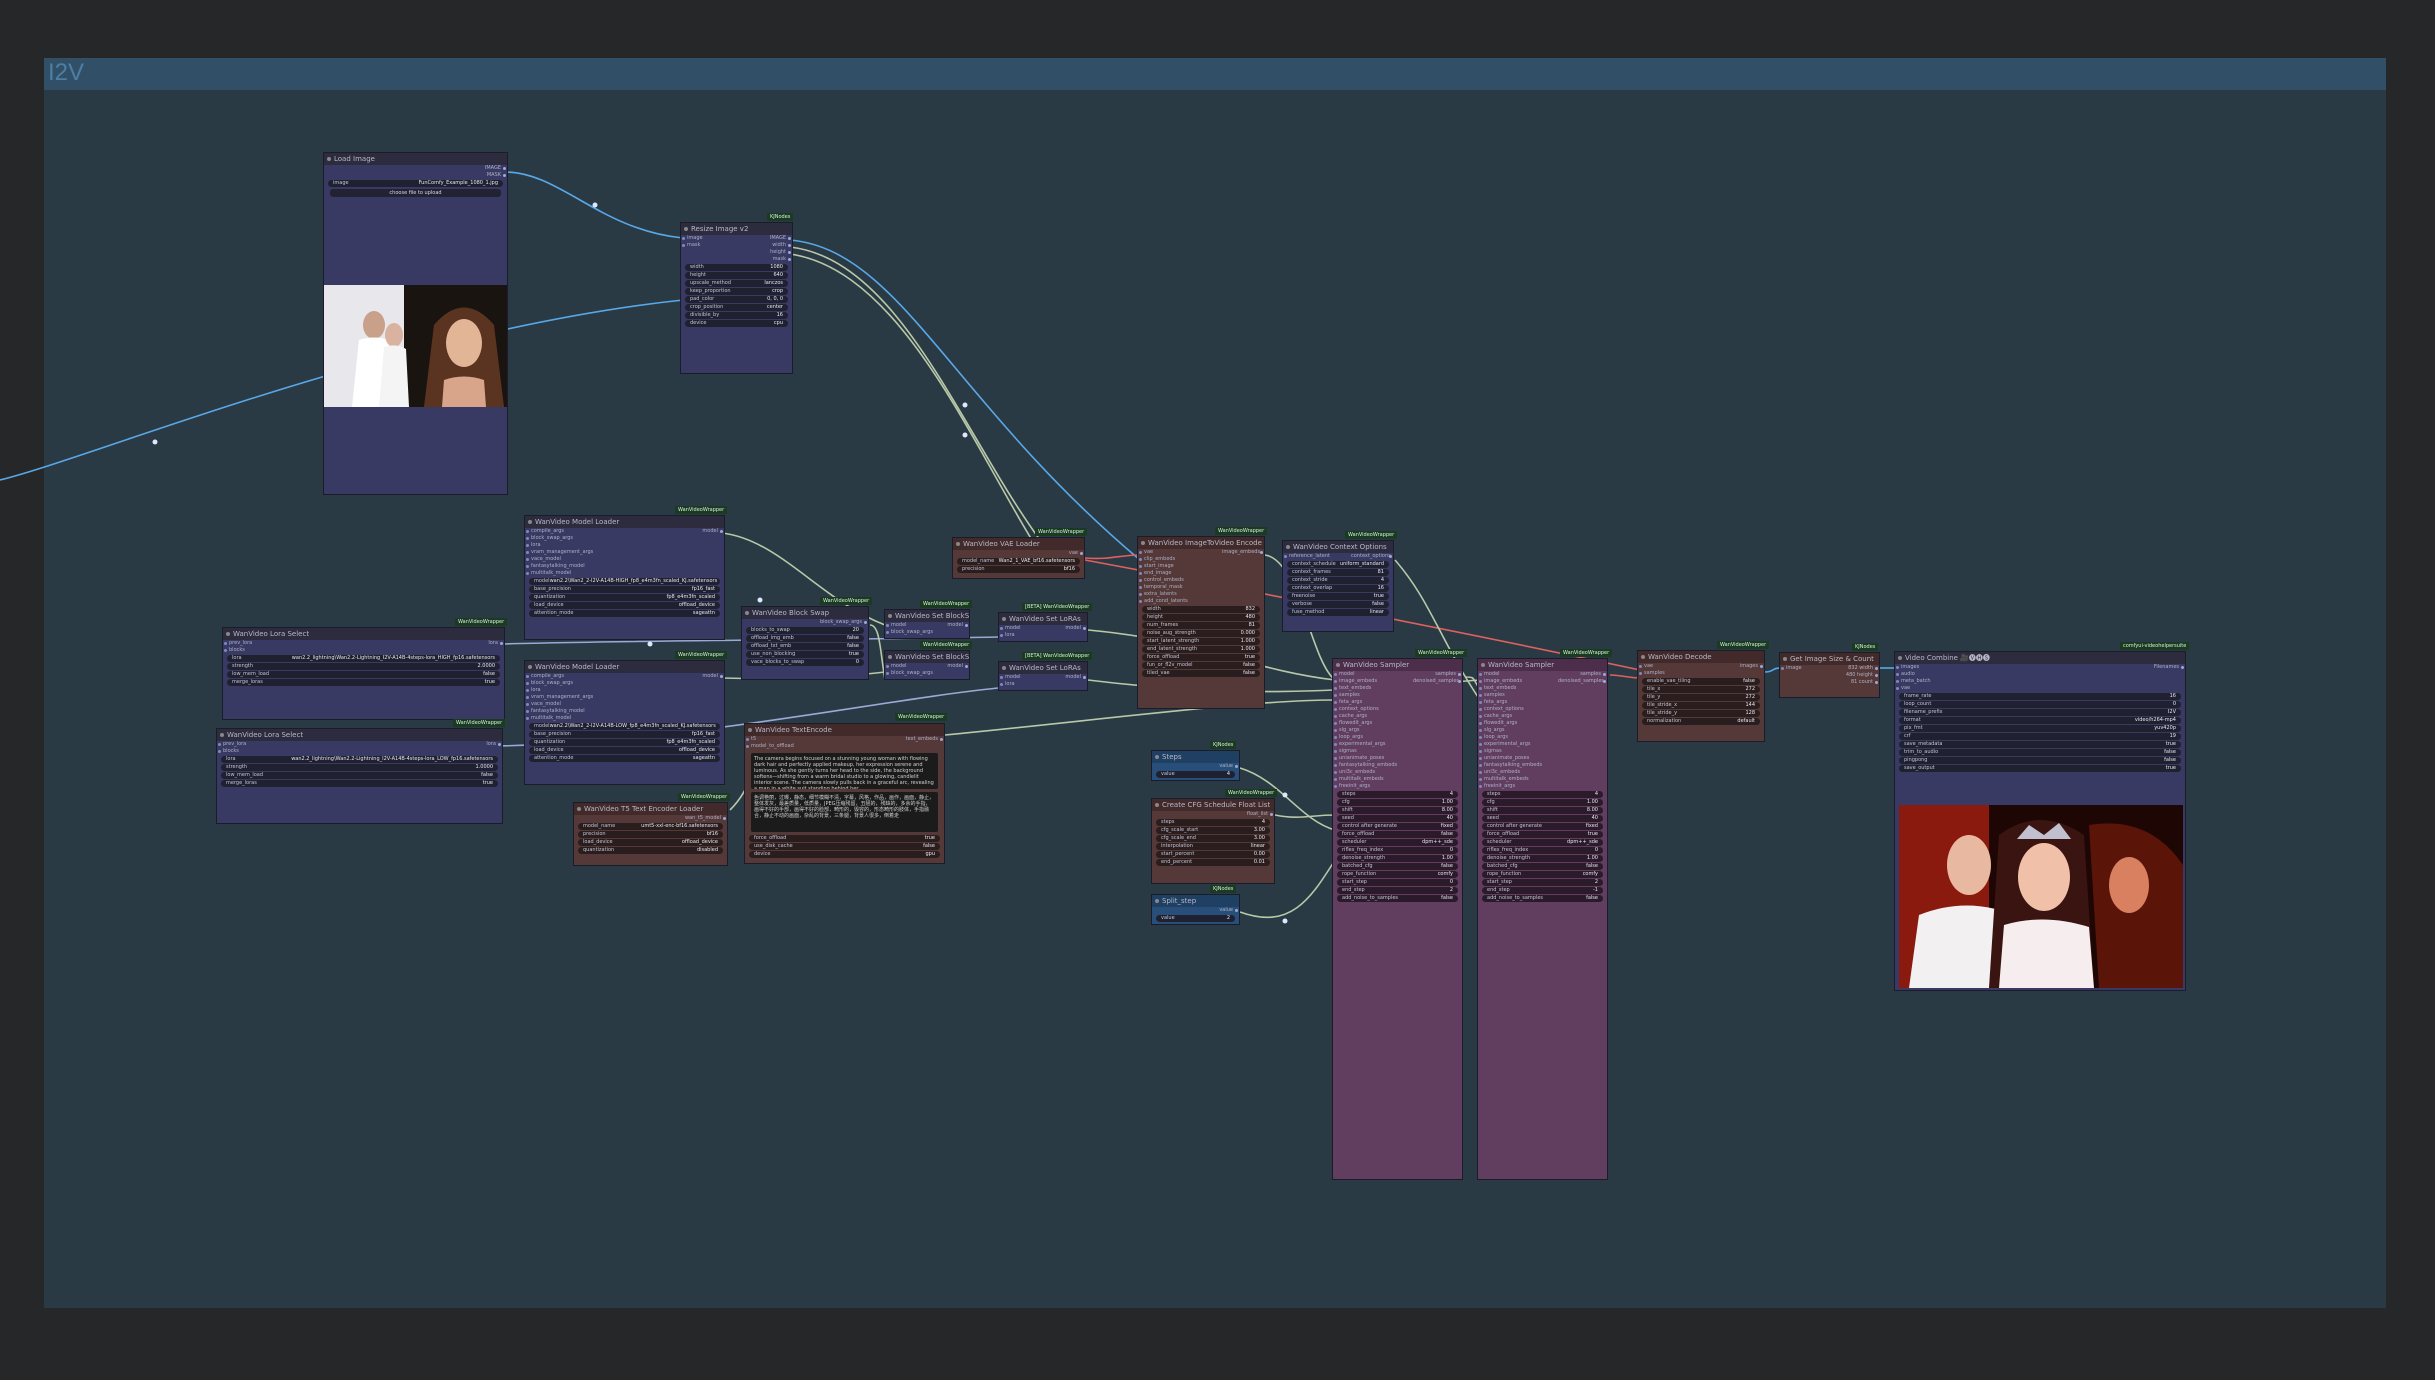 Image resolution: width=2435 pixels, height=1380 pixels. I want to click on input-vace-model: vace_model, so click(604, 704).